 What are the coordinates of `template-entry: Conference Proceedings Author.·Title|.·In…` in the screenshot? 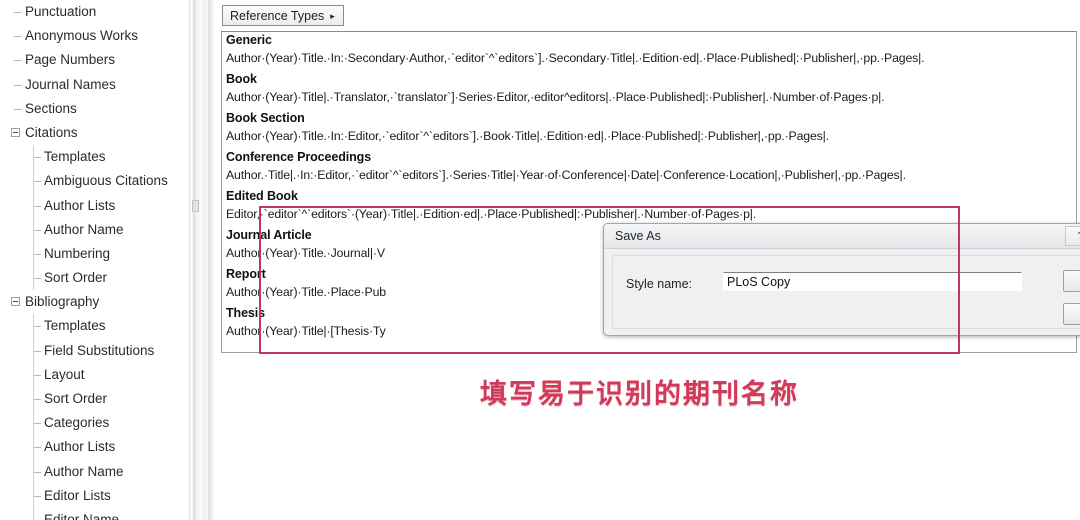 It's located at (649, 166).